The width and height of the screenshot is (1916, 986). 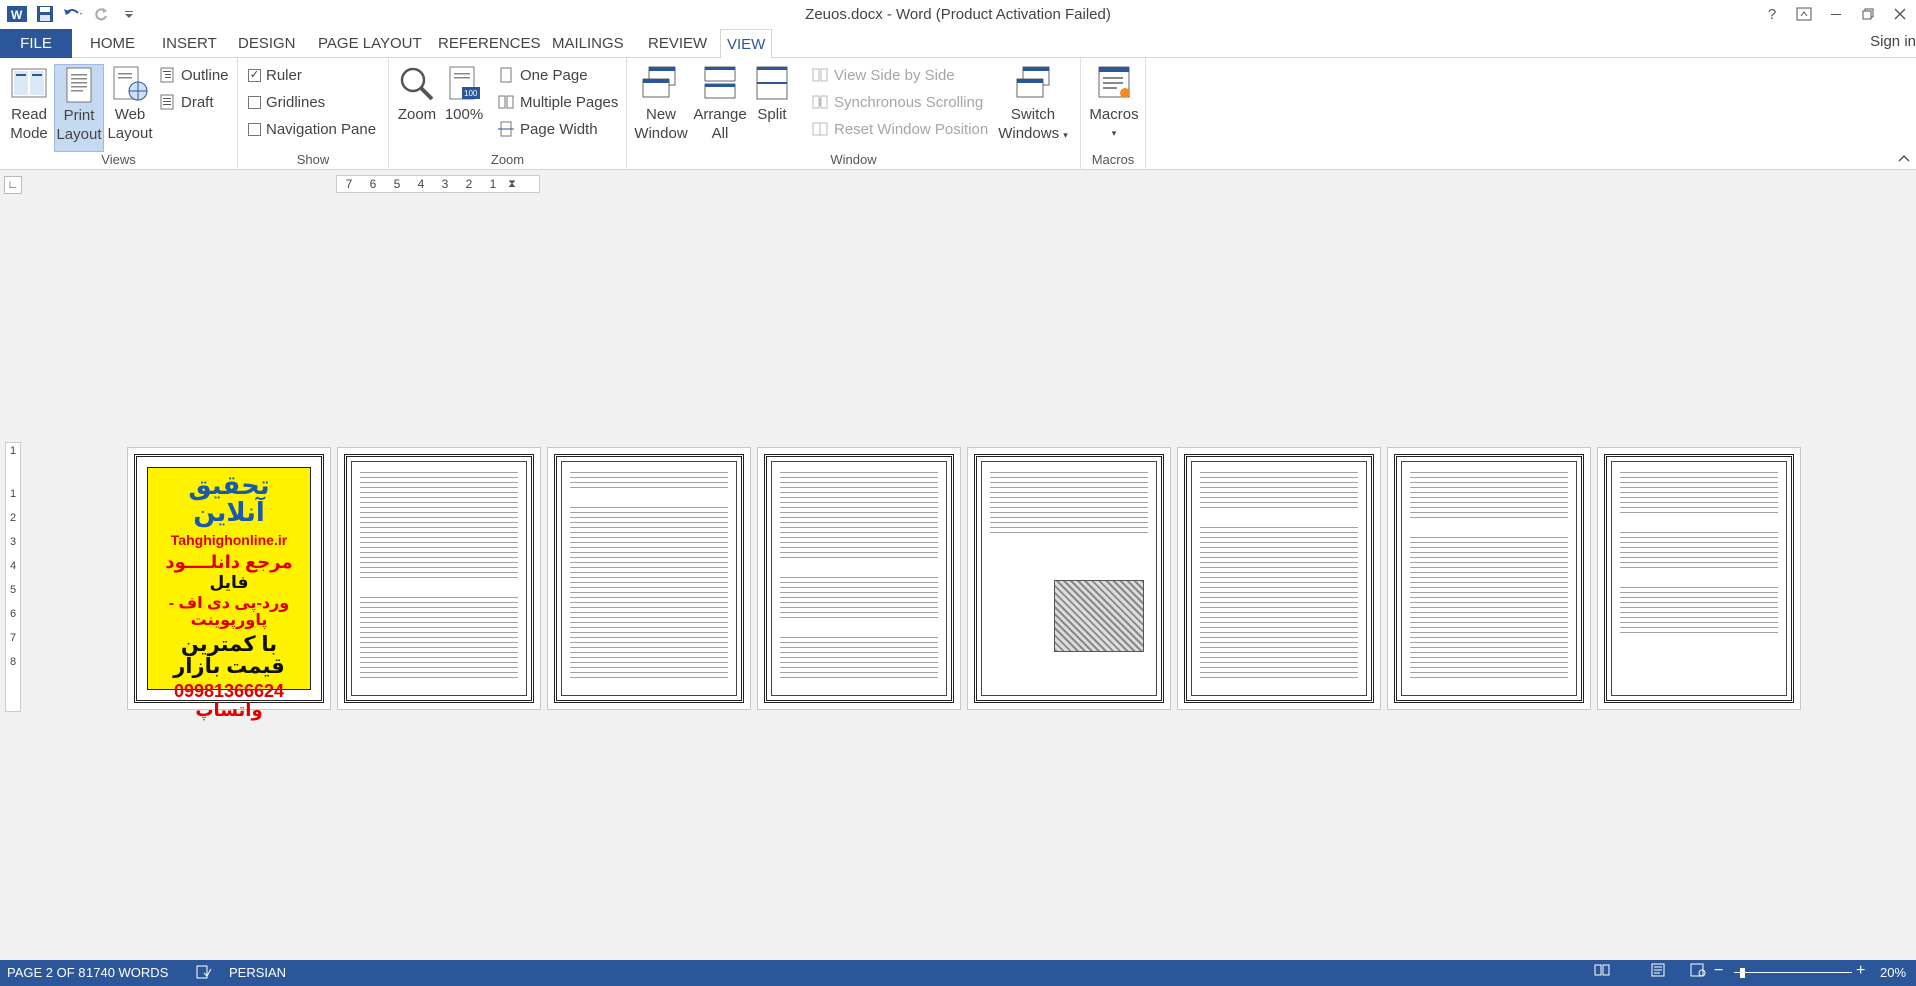 I want to click on ruler-checkbox: ✓ Ruler, so click(x=275, y=75).